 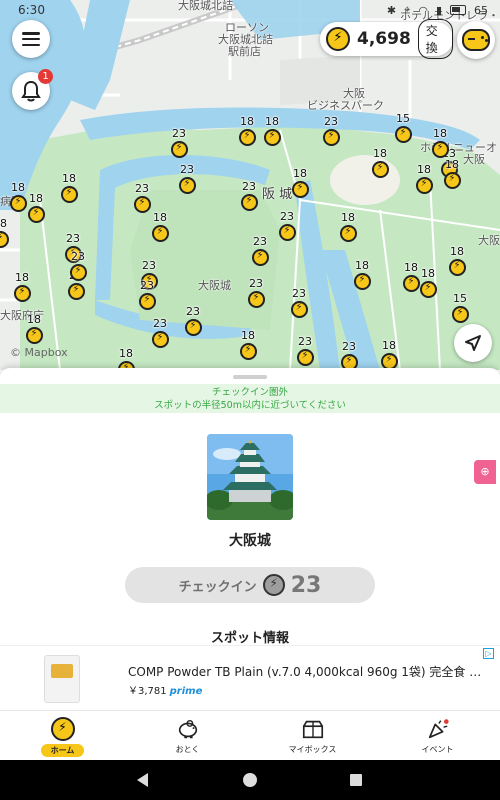 I want to click on tab-home: ホーム, so click(x=62, y=735).